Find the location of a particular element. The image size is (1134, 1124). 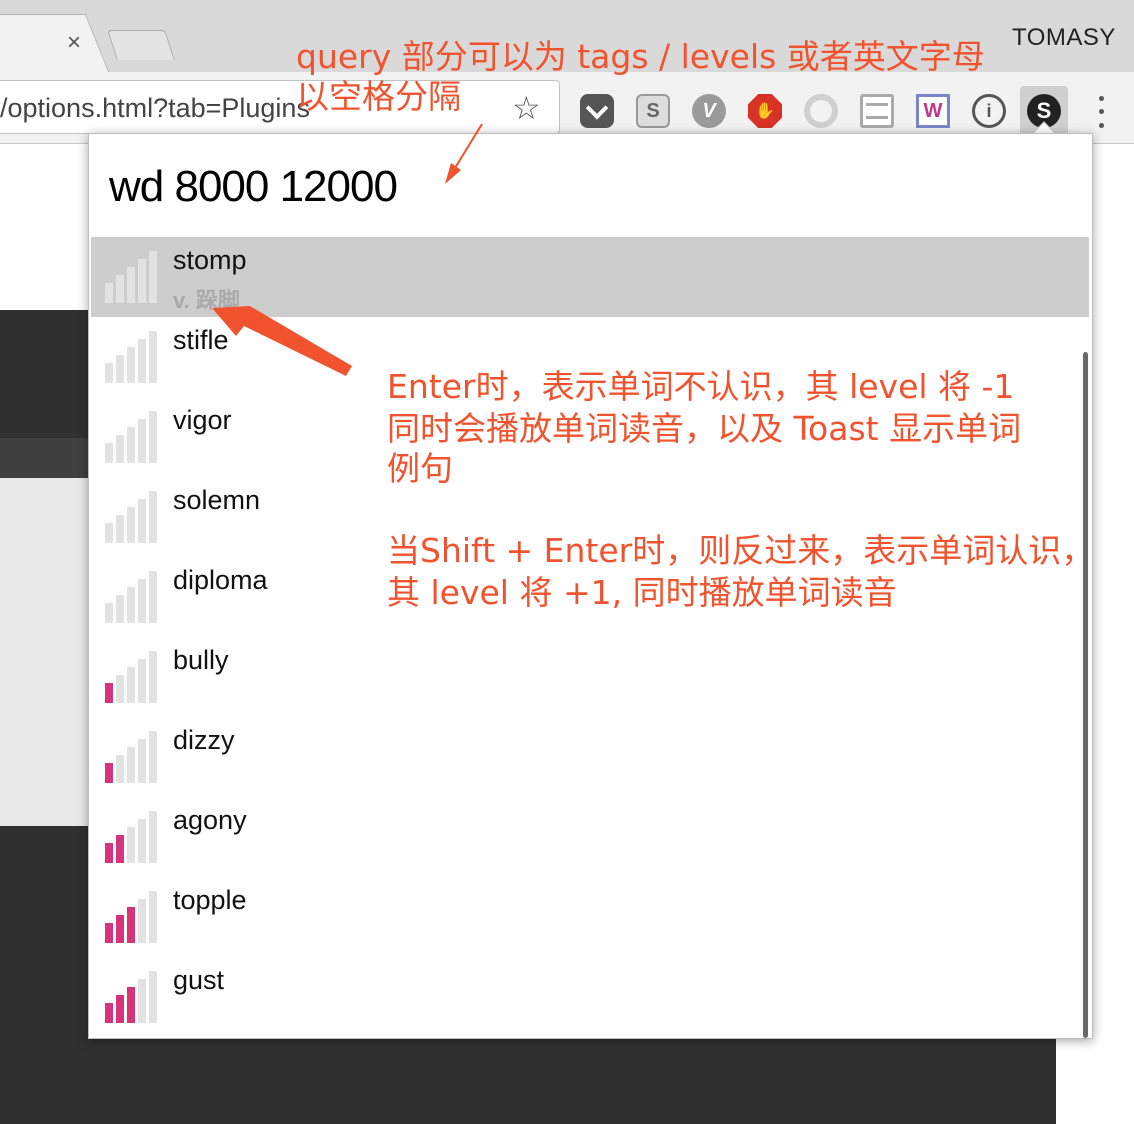

active-tab is located at coordinates (55, 44).